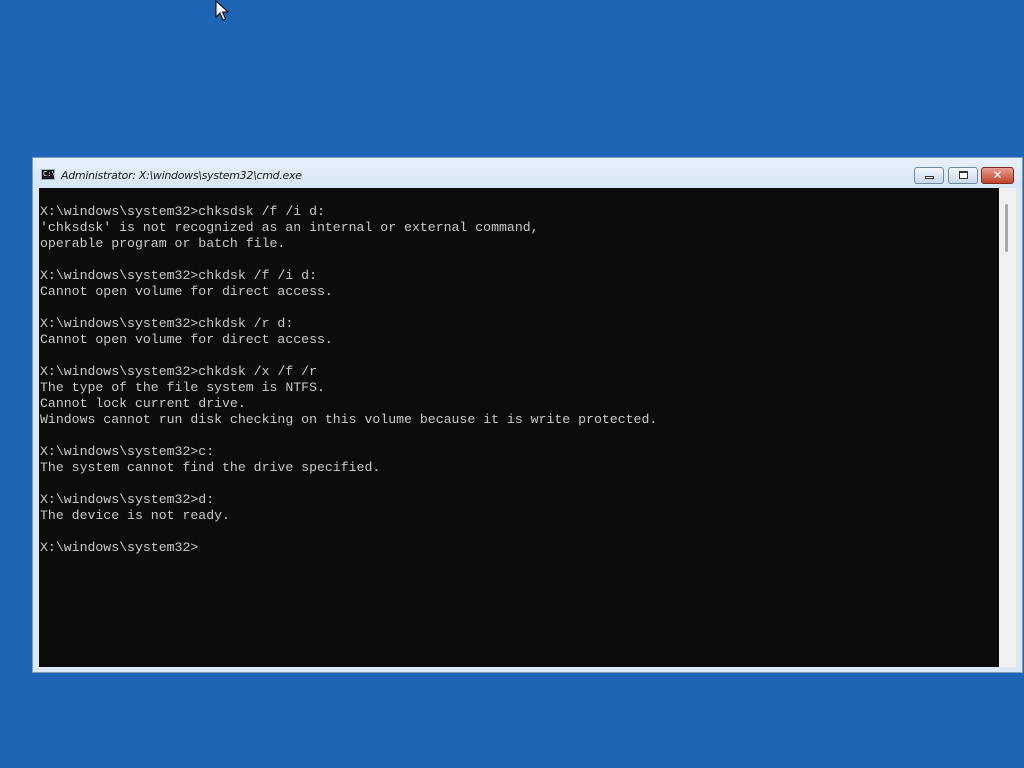 The height and width of the screenshot is (768, 1024). I want to click on close-button: ✕, so click(997, 175).